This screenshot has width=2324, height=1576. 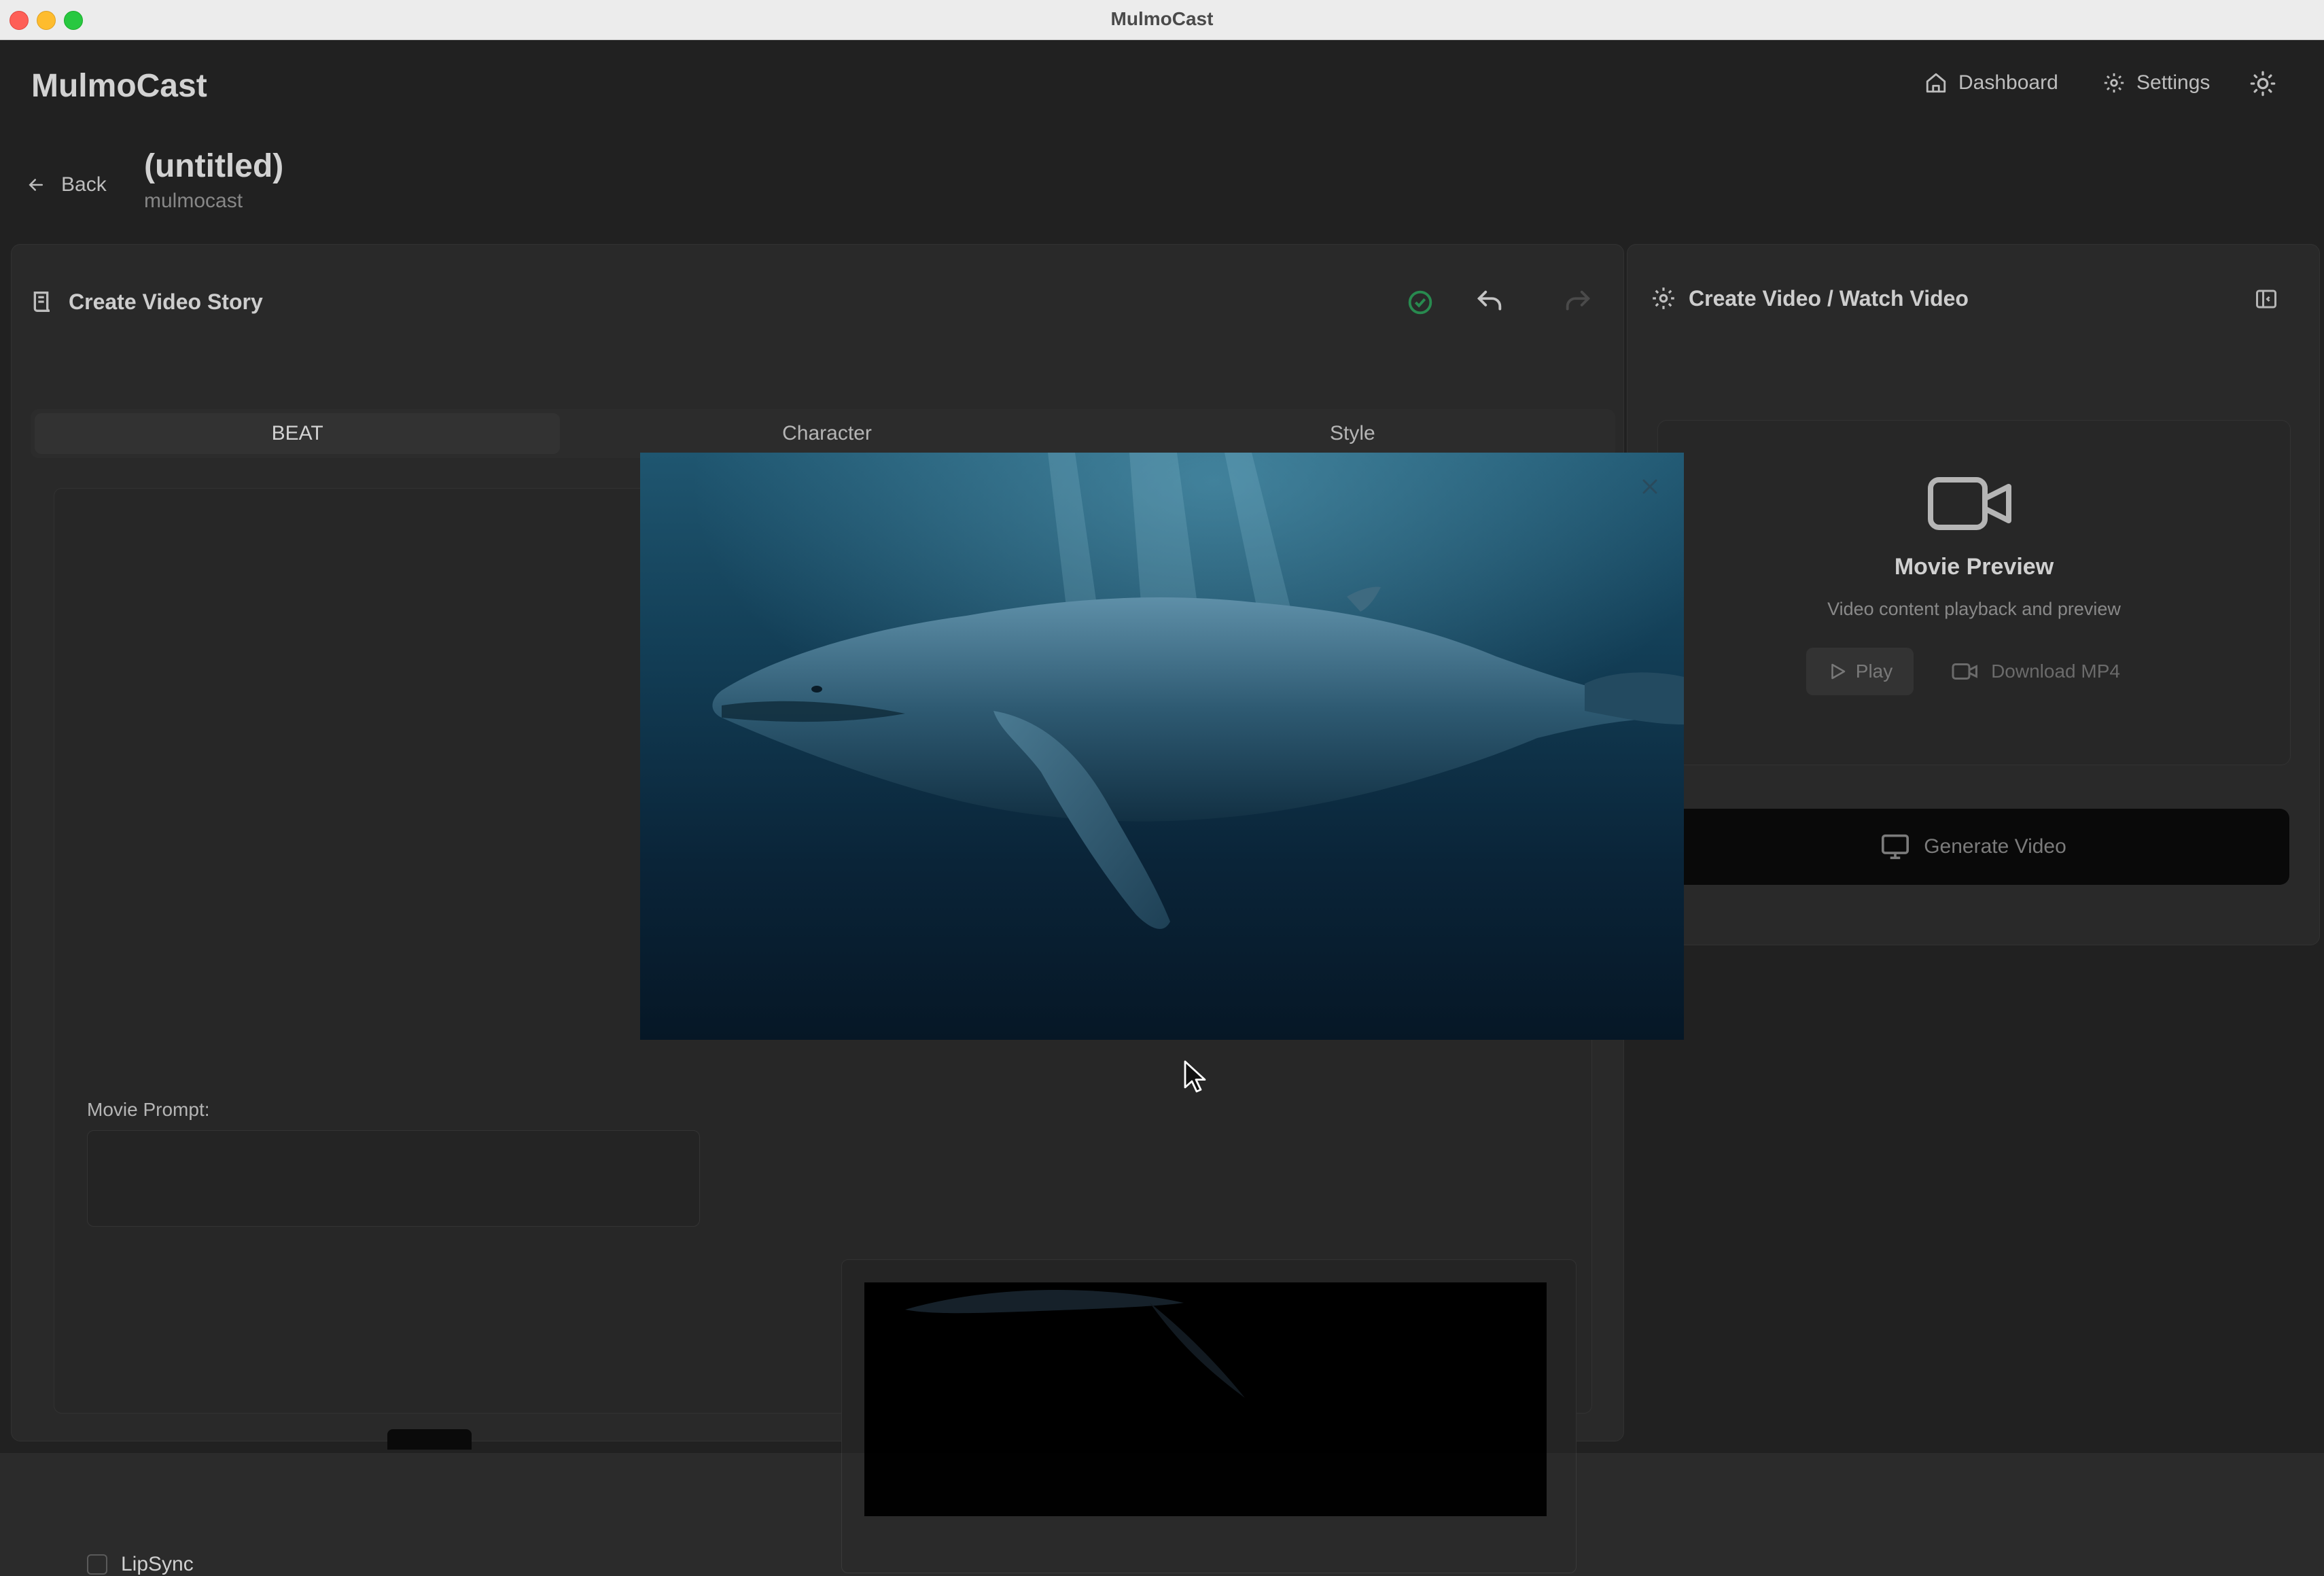 I want to click on mouse-cursor-icon, so click(x=1195, y=1076).